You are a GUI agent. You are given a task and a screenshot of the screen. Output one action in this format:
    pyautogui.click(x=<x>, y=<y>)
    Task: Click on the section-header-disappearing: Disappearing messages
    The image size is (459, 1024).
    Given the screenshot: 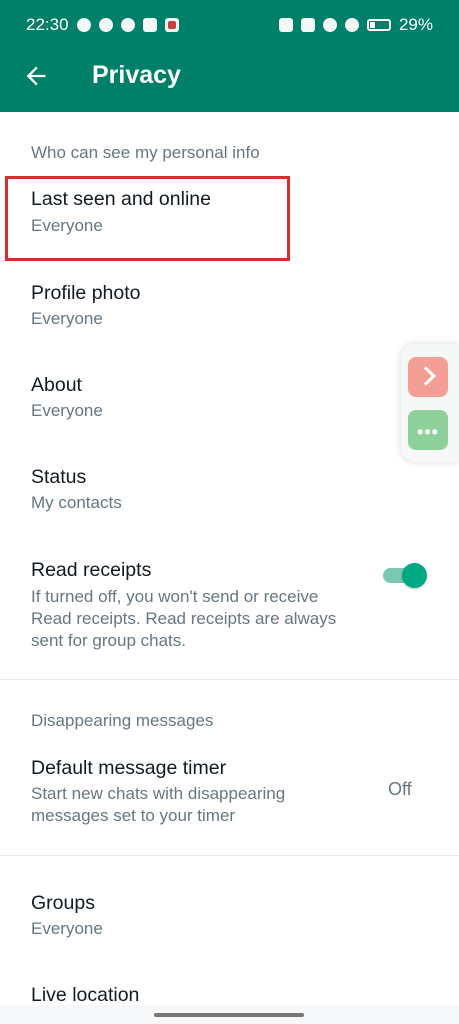 What is the action you would take?
    pyautogui.click(x=122, y=720)
    